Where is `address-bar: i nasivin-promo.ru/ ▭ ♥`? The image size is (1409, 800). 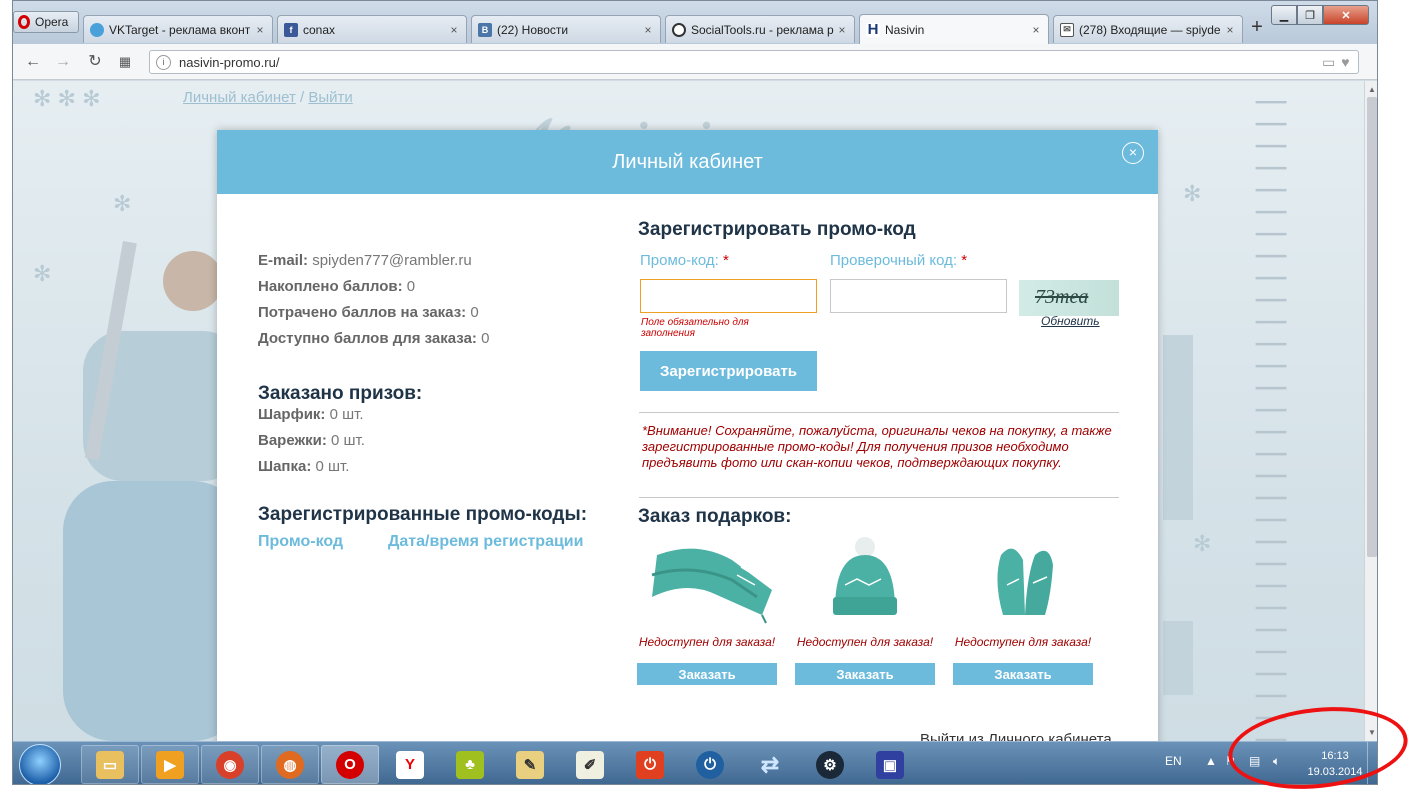
address-bar: i nasivin-promo.ru/ ▭ ♥ is located at coordinates (754, 62).